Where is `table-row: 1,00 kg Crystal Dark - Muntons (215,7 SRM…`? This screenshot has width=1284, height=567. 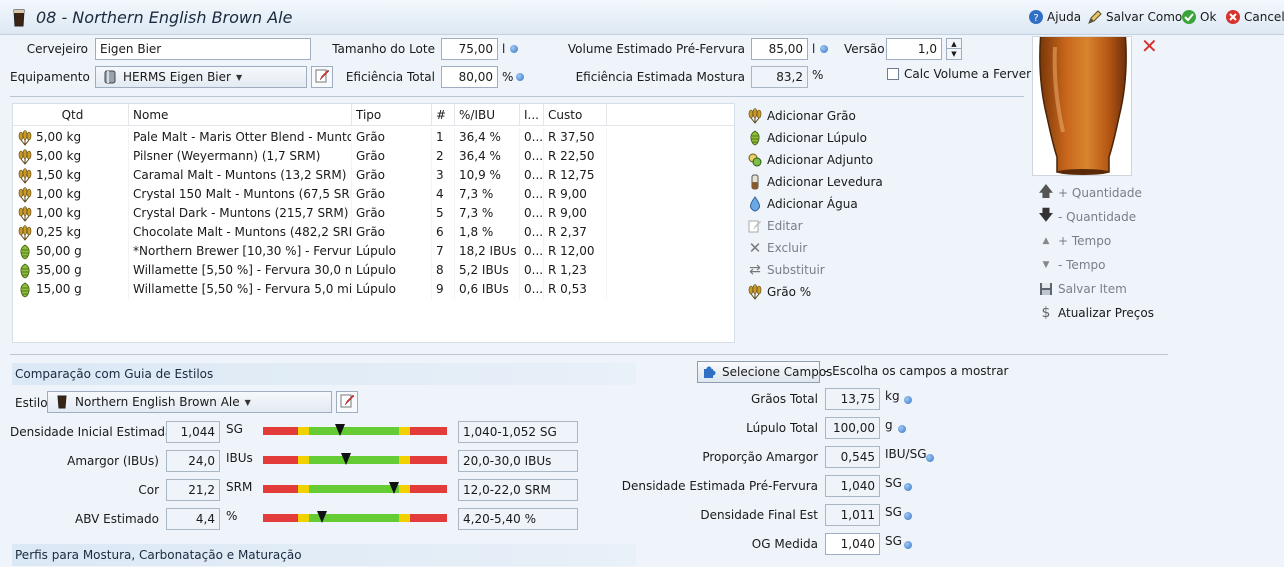 table-row: 1,00 kg Crystal Dark - Muntons (215,7 SRM… is located at coordinates (373, 213).